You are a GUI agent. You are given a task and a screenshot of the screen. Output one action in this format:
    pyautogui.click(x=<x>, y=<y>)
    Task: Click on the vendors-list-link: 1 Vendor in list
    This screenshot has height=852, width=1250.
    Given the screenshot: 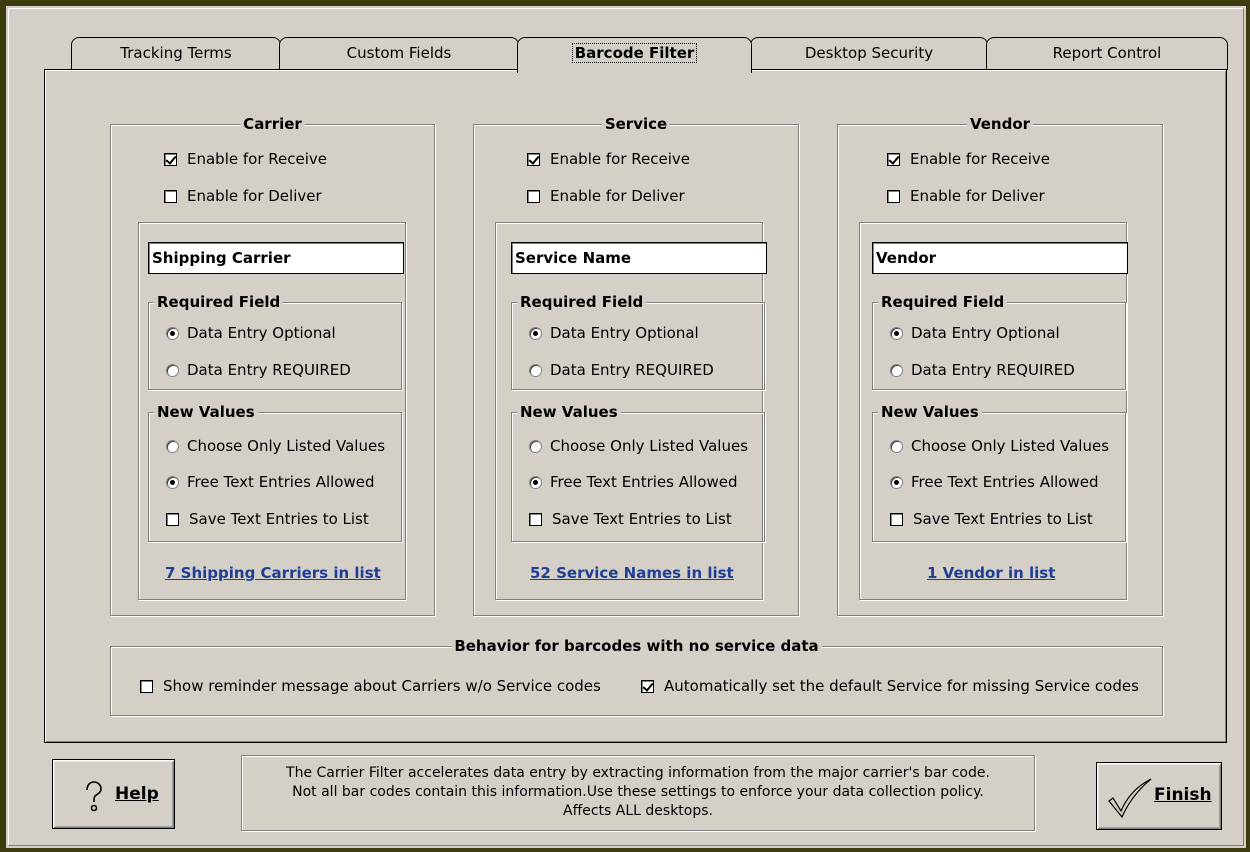 What is the action you would take?
    pyautogui.click(x=991, y=573)
    